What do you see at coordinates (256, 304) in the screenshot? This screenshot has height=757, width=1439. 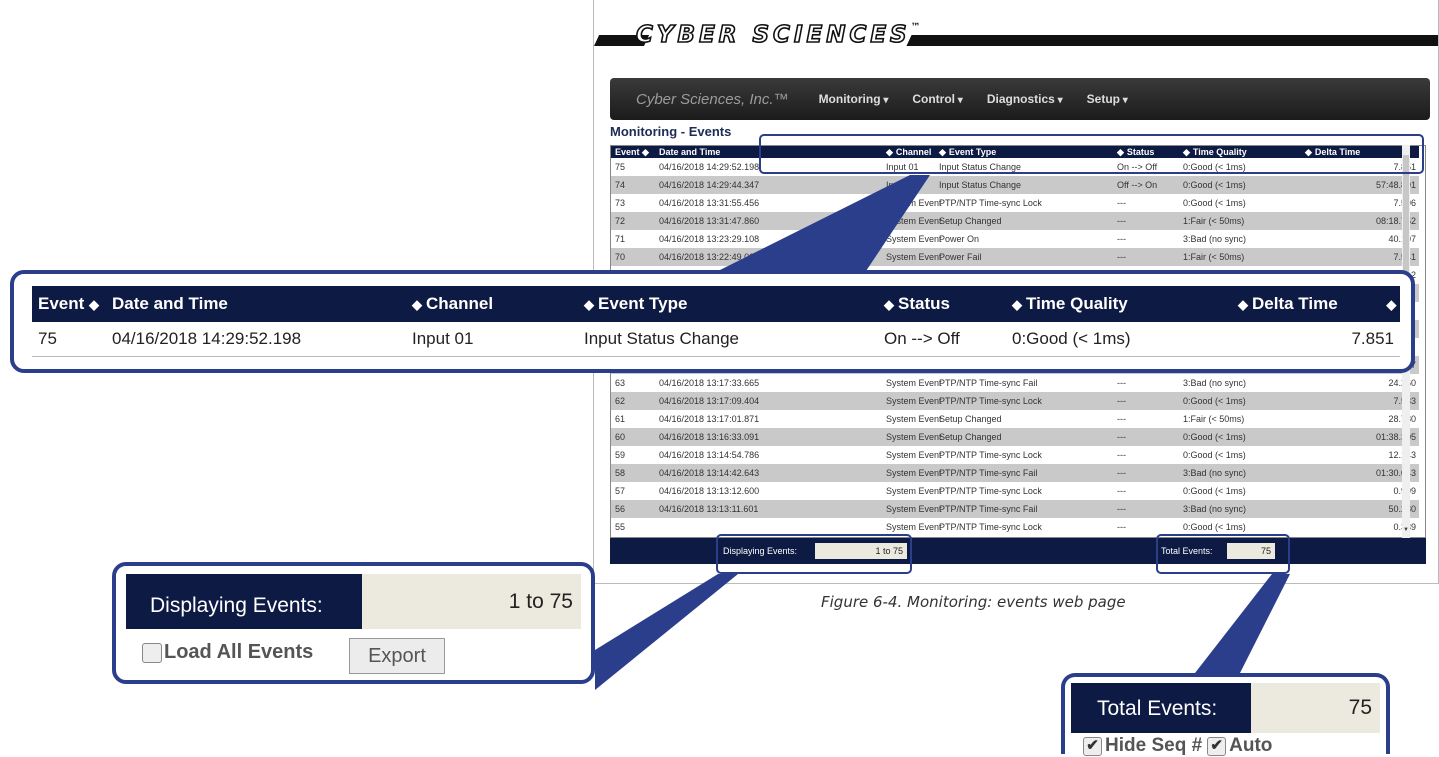 I see `zoom-col-datetime: Date and Time` at bounding box center [256, 304].